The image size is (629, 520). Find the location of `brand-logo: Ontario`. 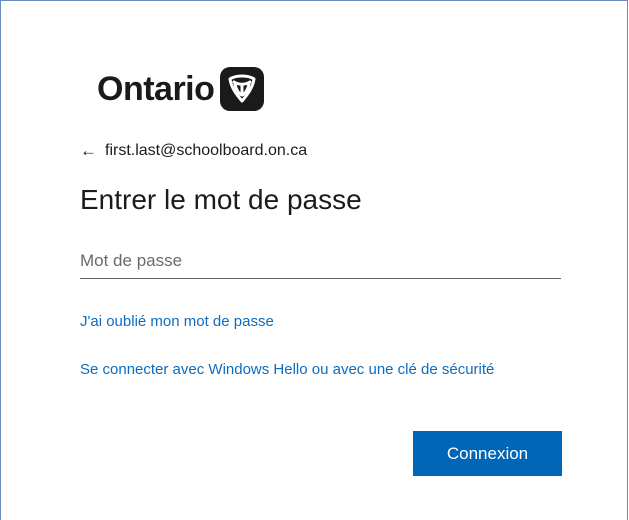

brand-logo: Ontario is located at coordinates (181, 89).